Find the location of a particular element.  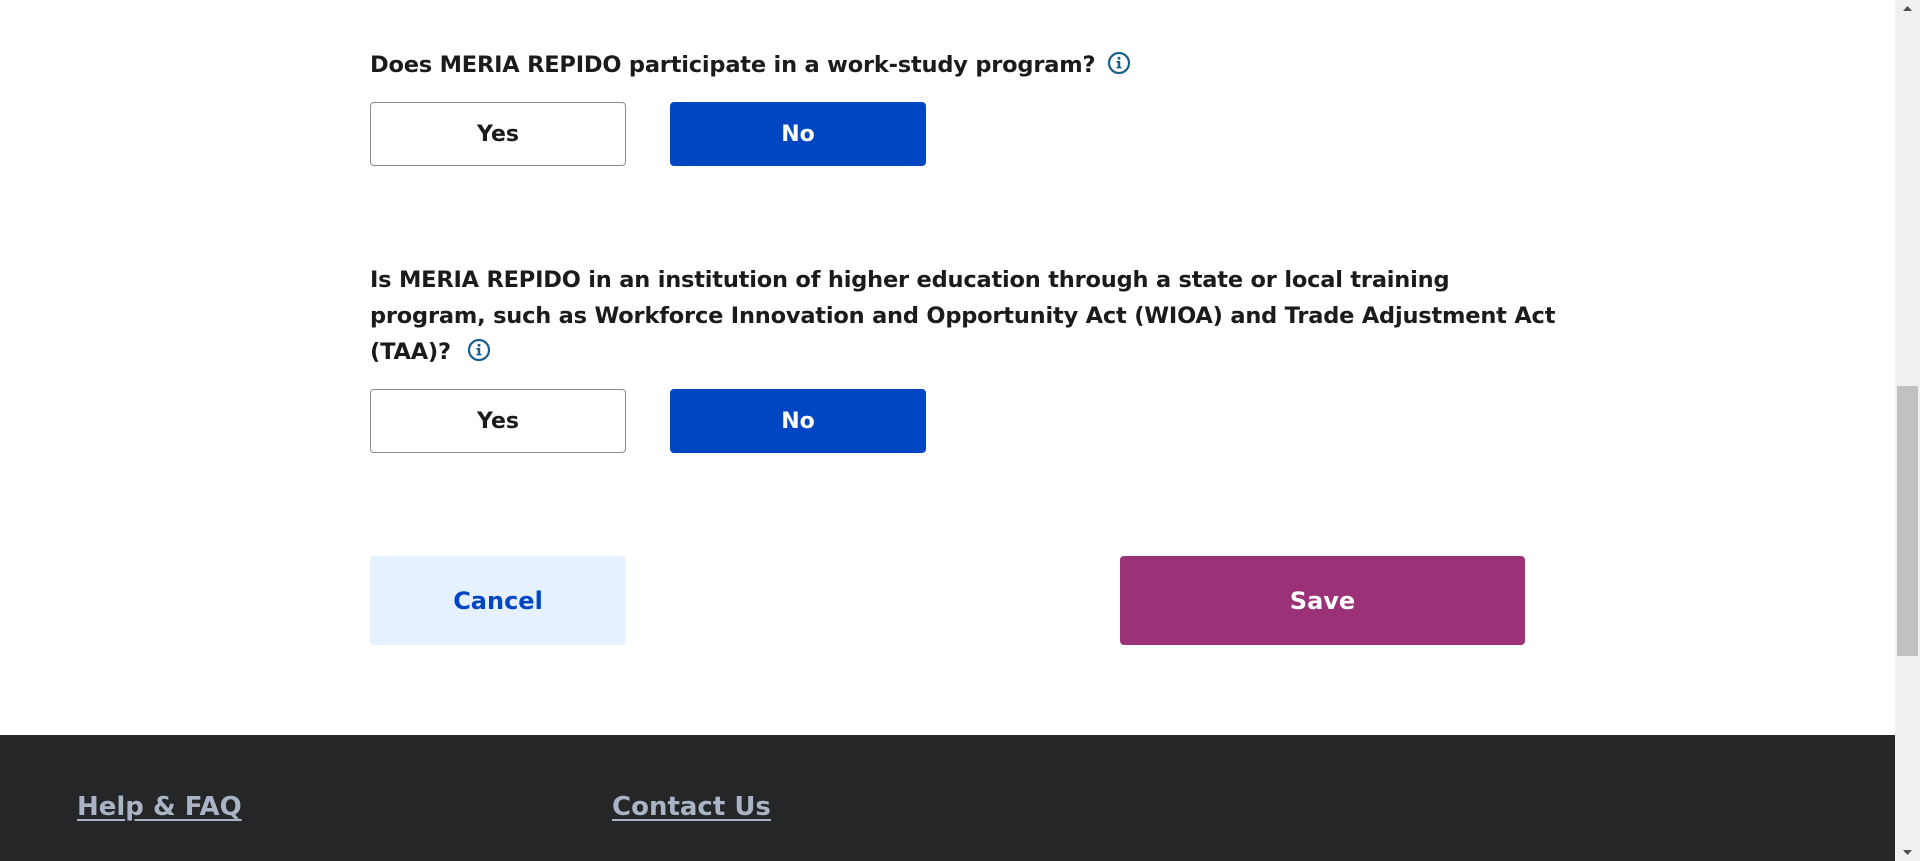

training-program-no-button: No is located at coordinates (798, 421).